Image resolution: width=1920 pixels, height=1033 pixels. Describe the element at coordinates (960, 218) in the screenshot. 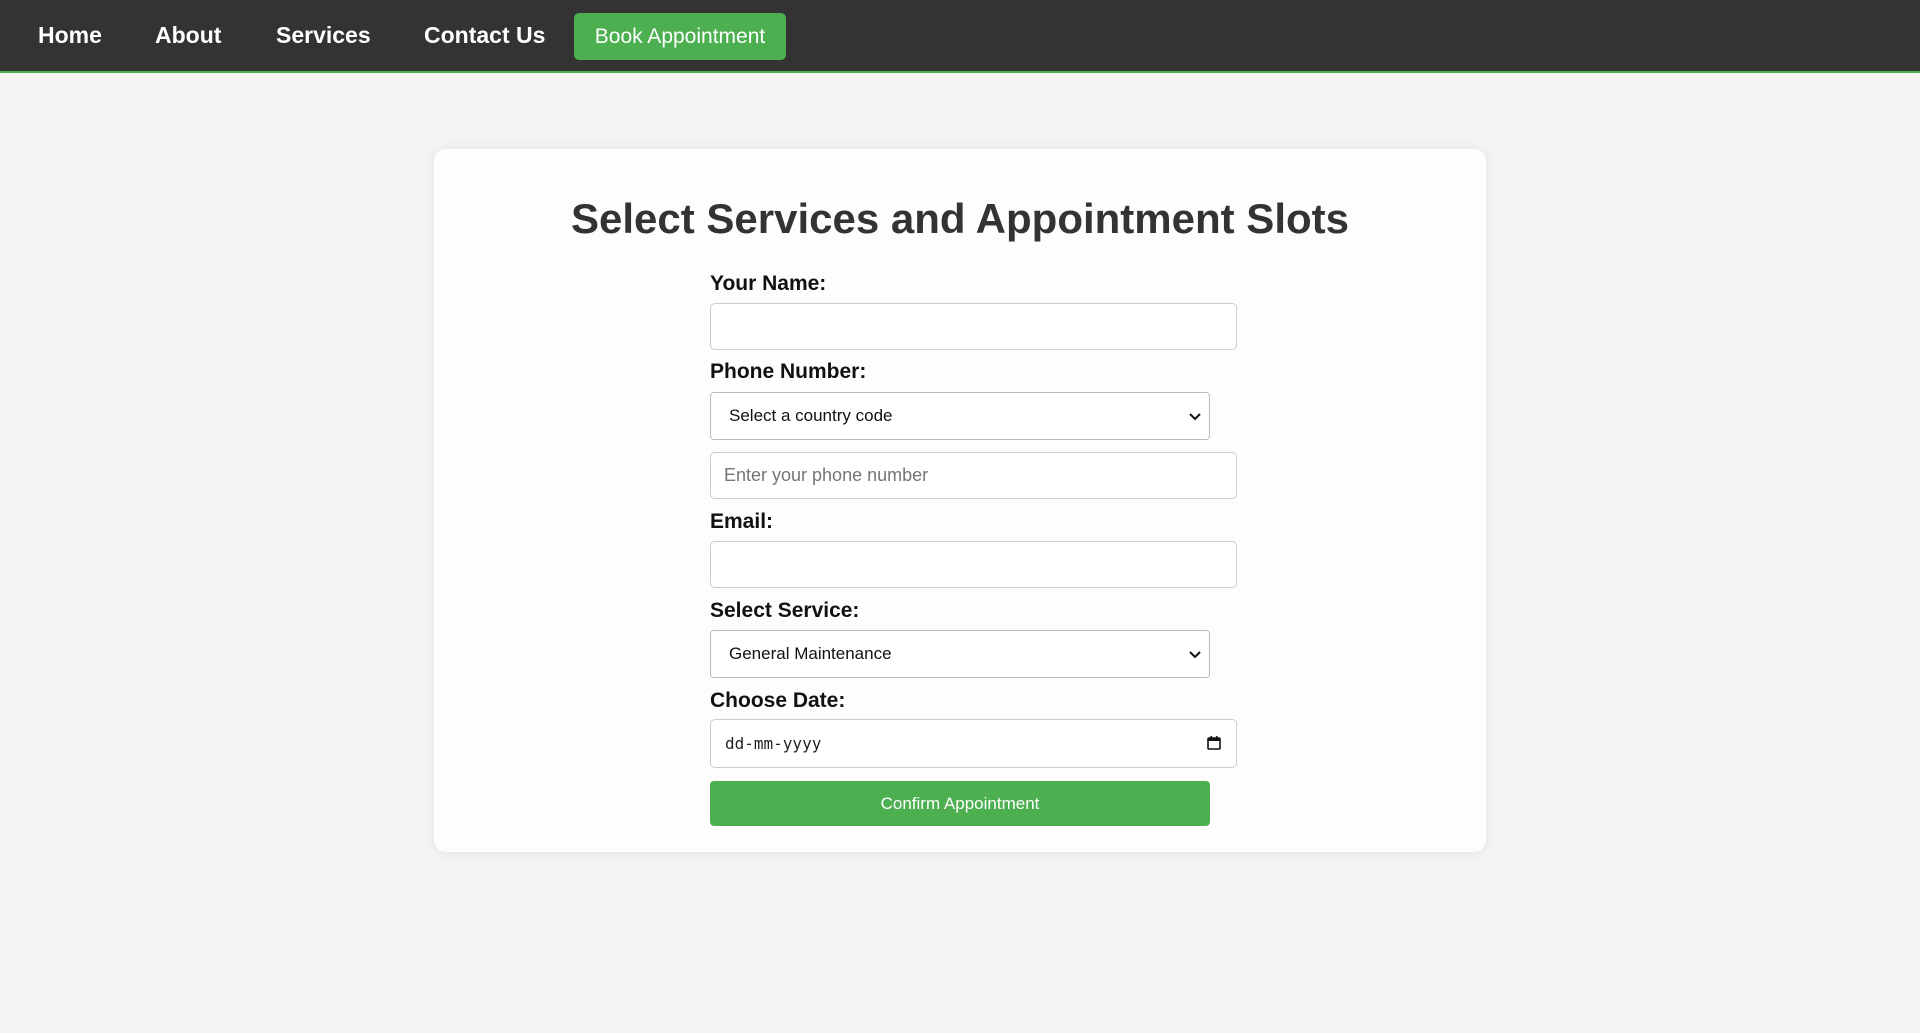

I see `page-title: Select Services and Appointment Slots` at that location.